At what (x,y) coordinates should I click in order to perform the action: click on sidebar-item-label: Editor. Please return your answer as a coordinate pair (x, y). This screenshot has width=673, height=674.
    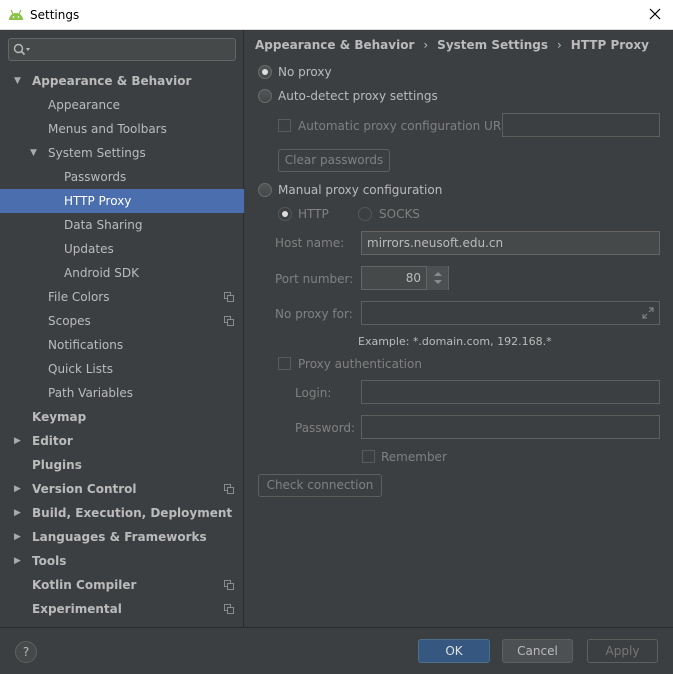
    Looking at the image, I should click on (52, 441).